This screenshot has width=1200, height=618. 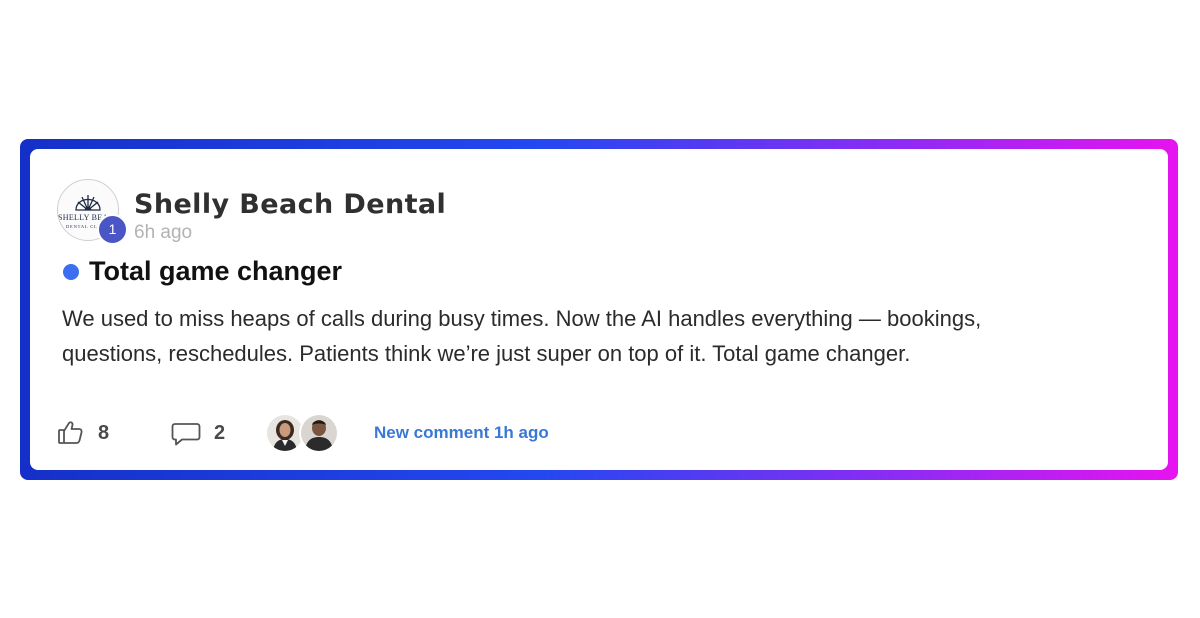 What do you see at coordinates (163, 232) in the screenshot?
I see `post-timestamp: 6h ago` at bounding box center [163, 232].